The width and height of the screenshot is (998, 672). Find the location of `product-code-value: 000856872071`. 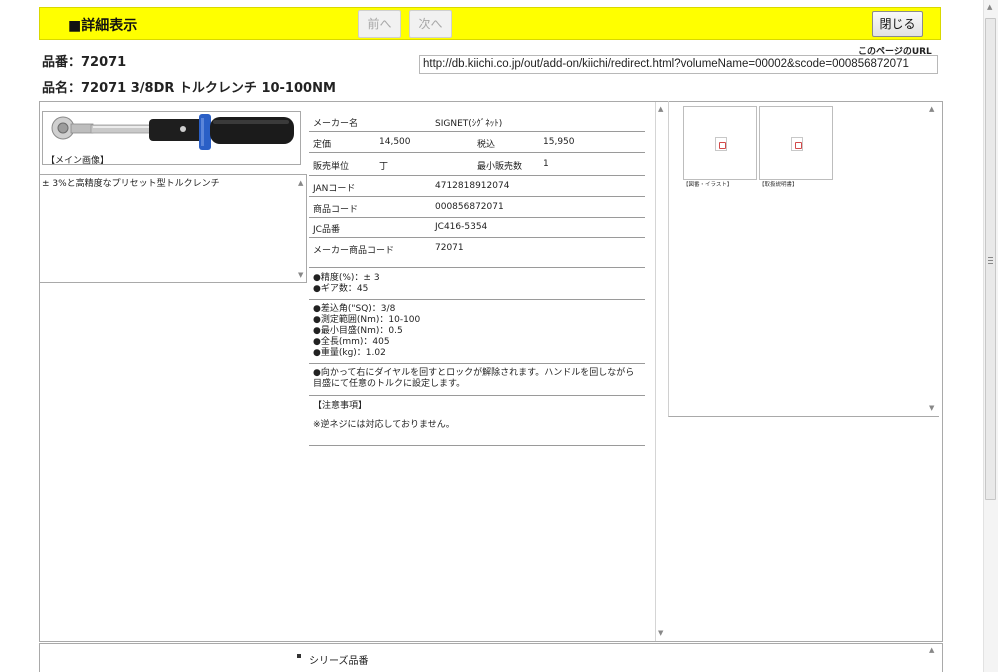

product-code-value: 000856872071 is located at coordinates (469, 207).